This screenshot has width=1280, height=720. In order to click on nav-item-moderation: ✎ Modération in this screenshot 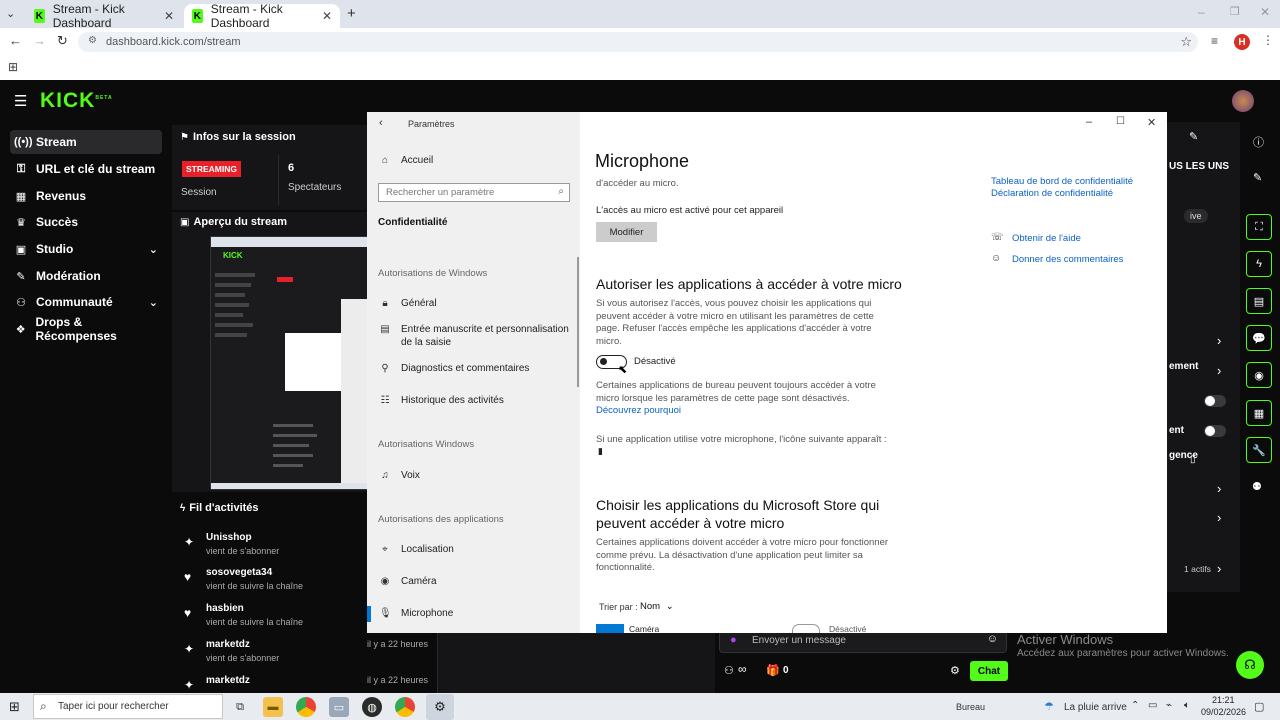, I will do `click(86, 276)`.